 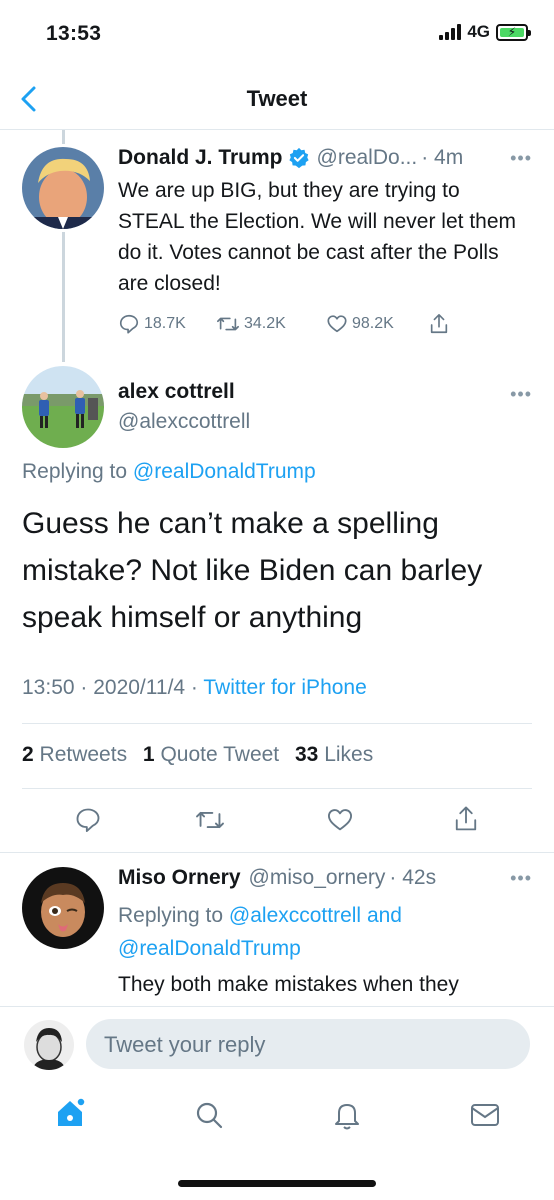 What do you see at coordinates (373, 323) in the screenshot?
I see `like-count: 98.2K` at bounding box center [373, 323].